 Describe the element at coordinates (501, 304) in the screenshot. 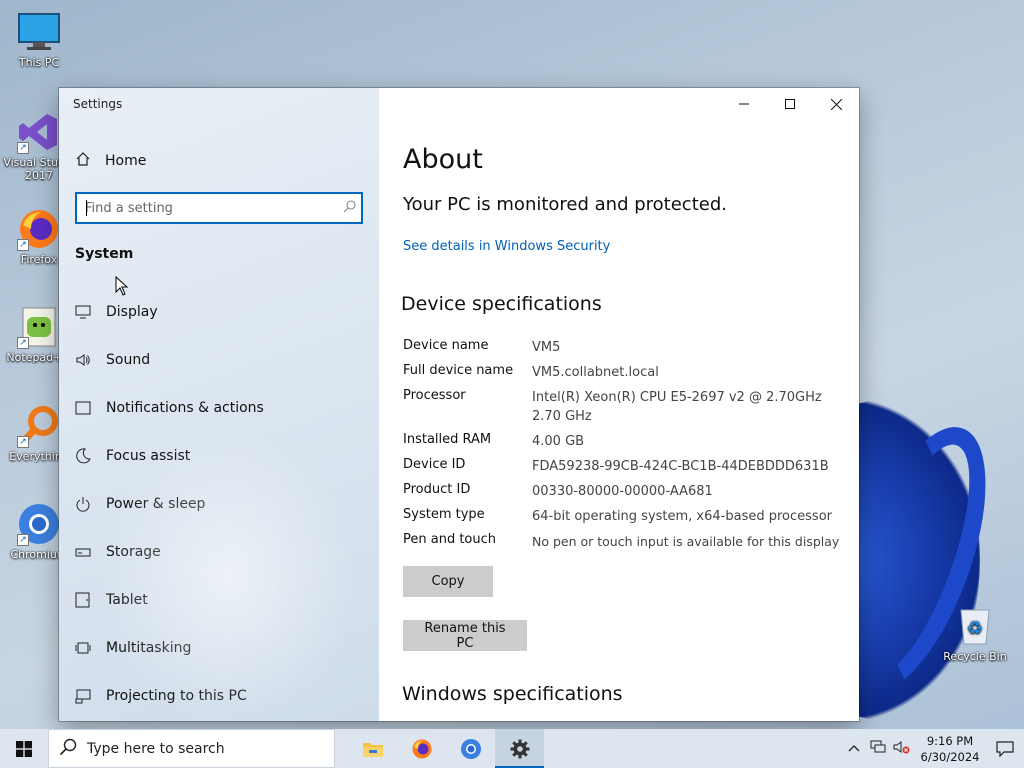

I see `device-specifications-heading: Device specifications` at that location.